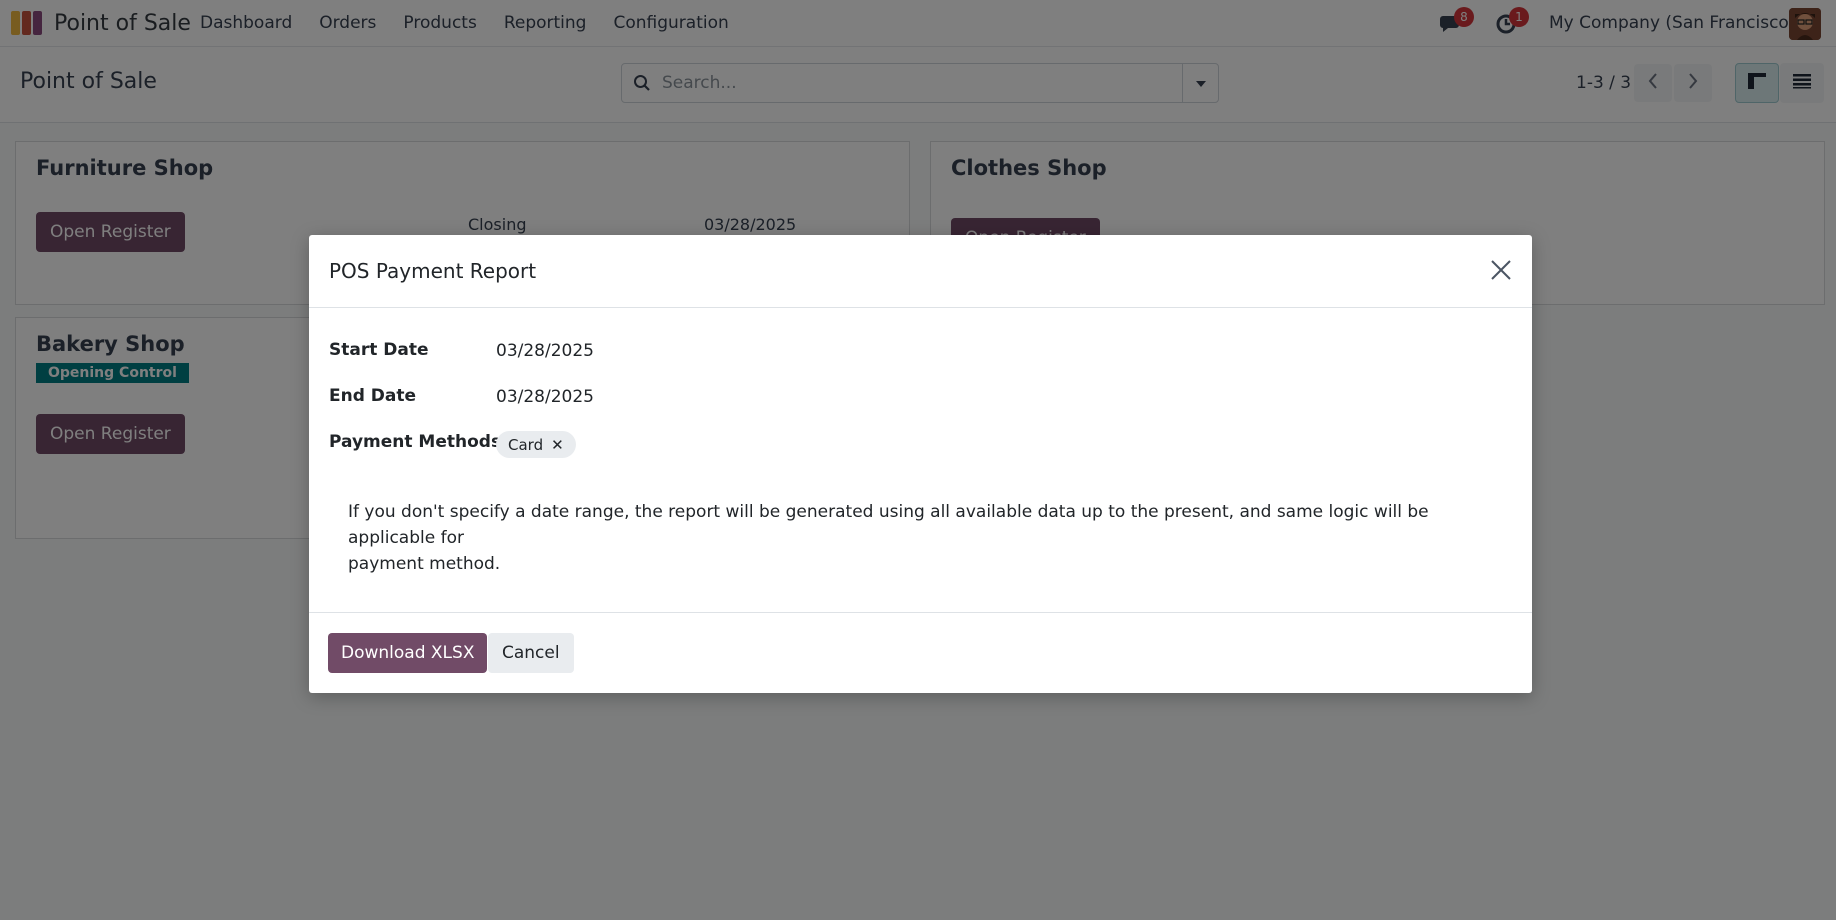 The image size is (1836, 920). I want to click on end-date-label: End Date, so click(373, 396).